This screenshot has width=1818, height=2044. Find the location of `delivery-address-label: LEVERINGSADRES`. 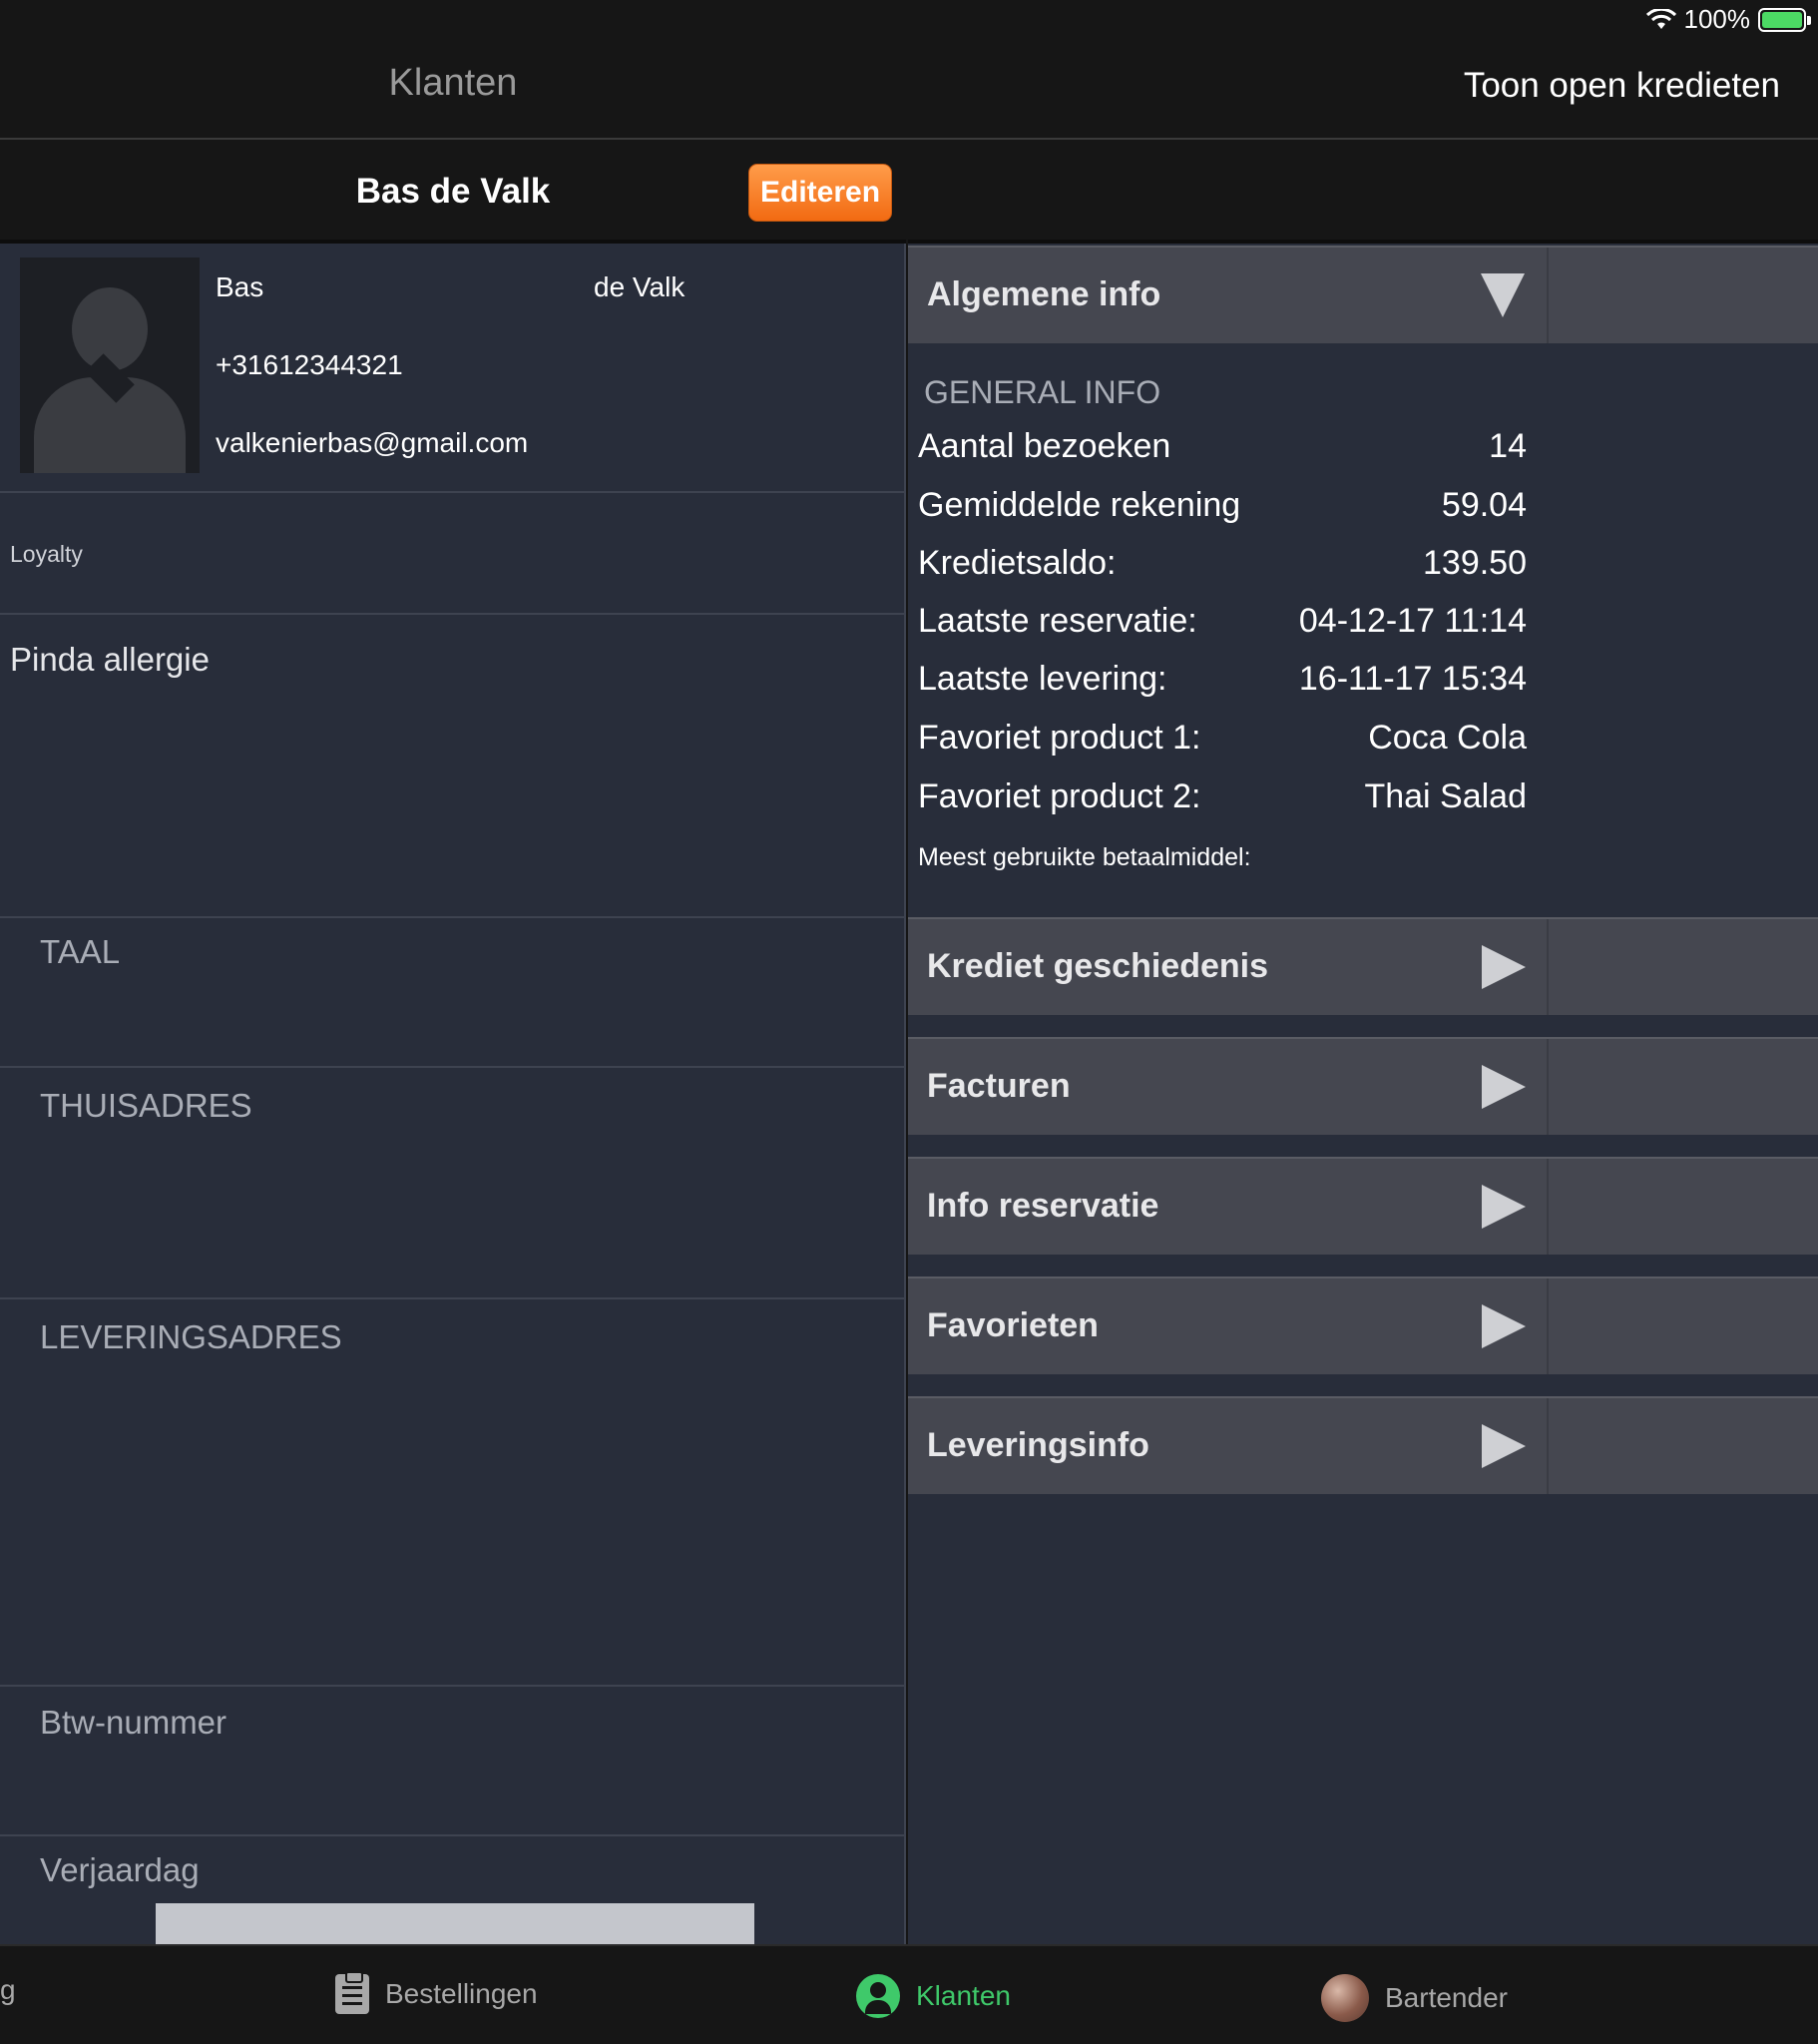

delivery-address-label: LEVERINGSADRES is located at coordinates (191, 1336).